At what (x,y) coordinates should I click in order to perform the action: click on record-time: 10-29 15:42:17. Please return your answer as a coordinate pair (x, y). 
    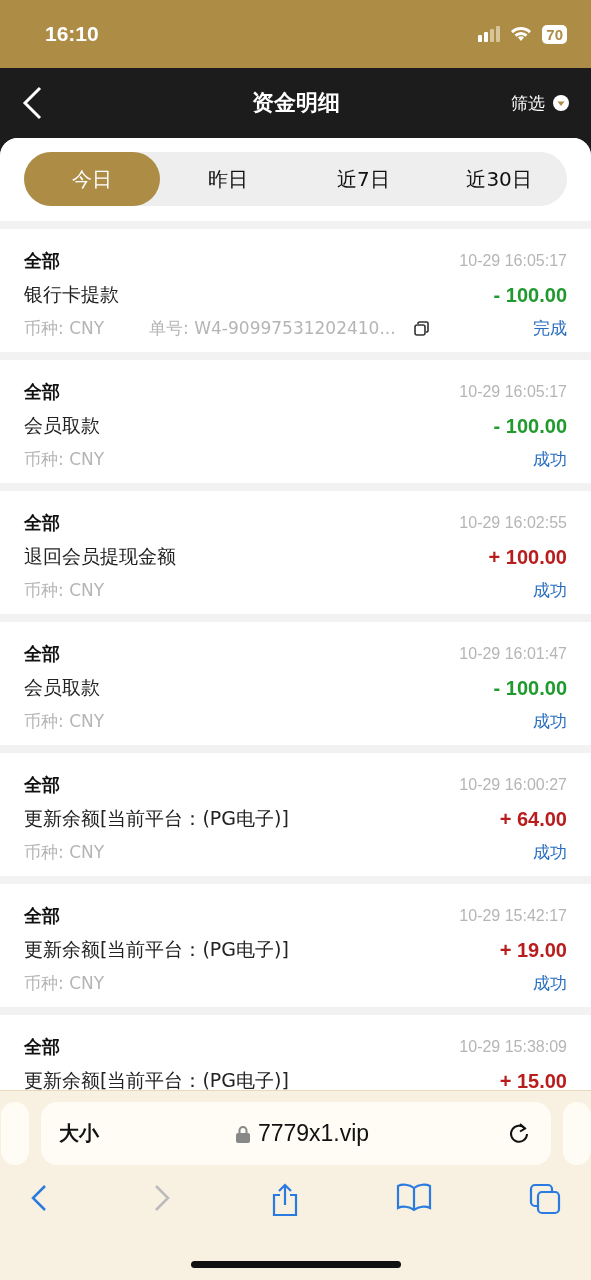
    Looking at the image, I should click on (513, 916).